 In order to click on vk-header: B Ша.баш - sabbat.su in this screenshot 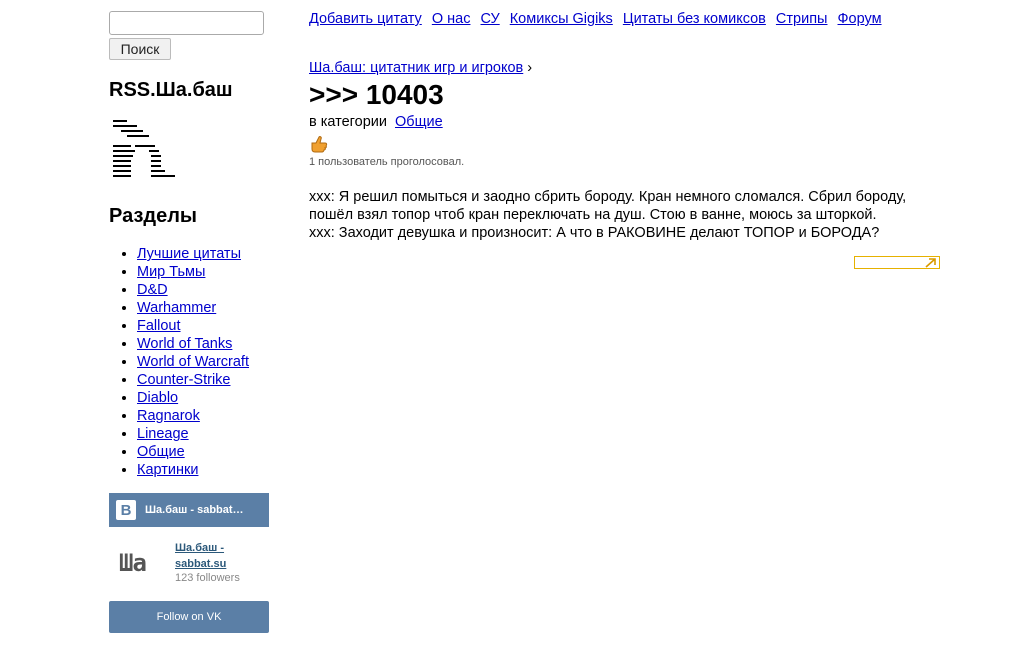, I will do `click(189, 510)`.